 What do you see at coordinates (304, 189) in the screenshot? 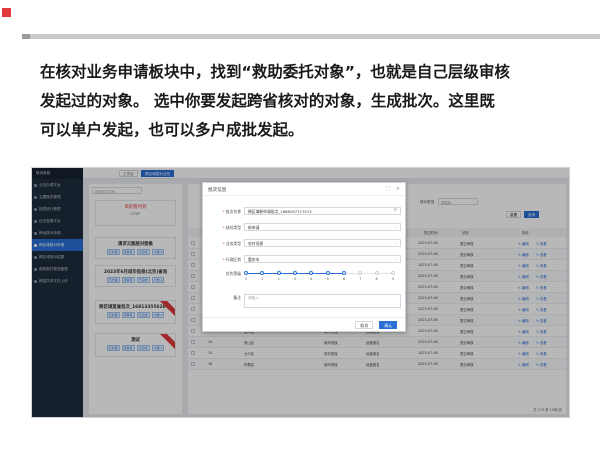
I see `dialog-header: 批次信息 ⛶ ×` at bounding box center [304, 189].